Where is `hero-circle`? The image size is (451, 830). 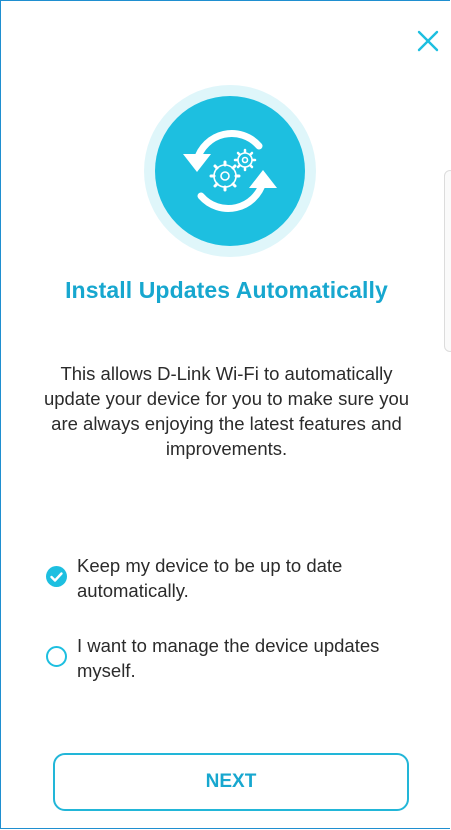
hero-circle is located at coordinates (230, 171).